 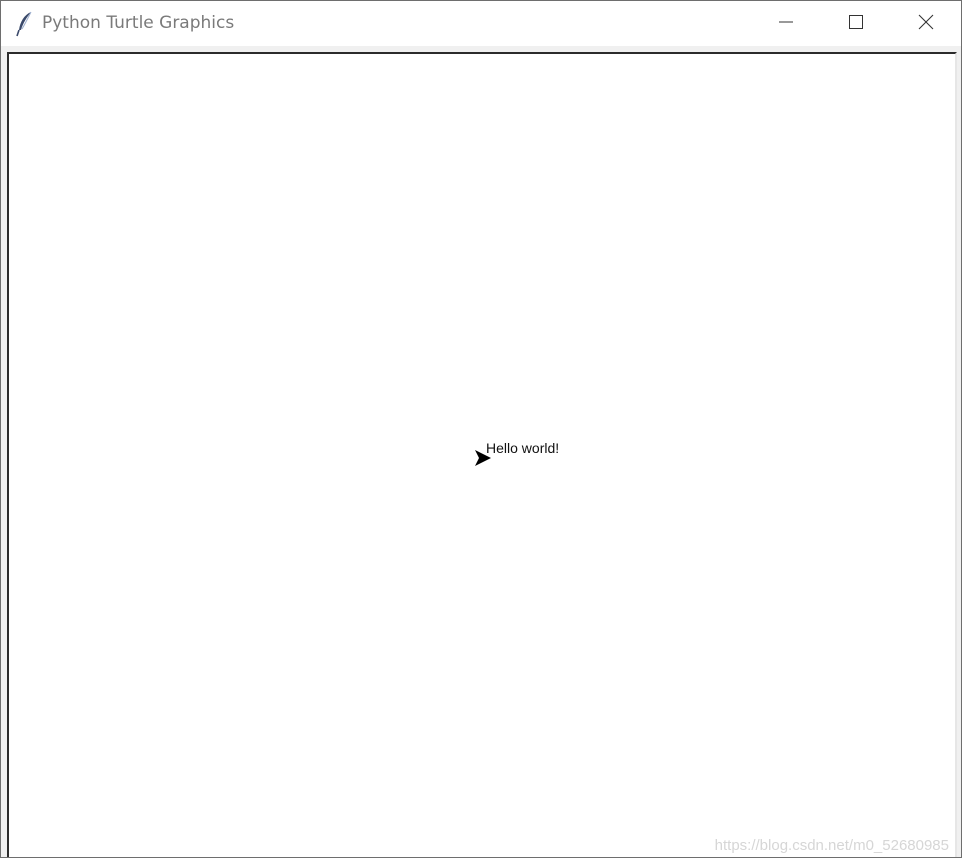 I want to click on minimize-icon, so click(x=786, y=24).